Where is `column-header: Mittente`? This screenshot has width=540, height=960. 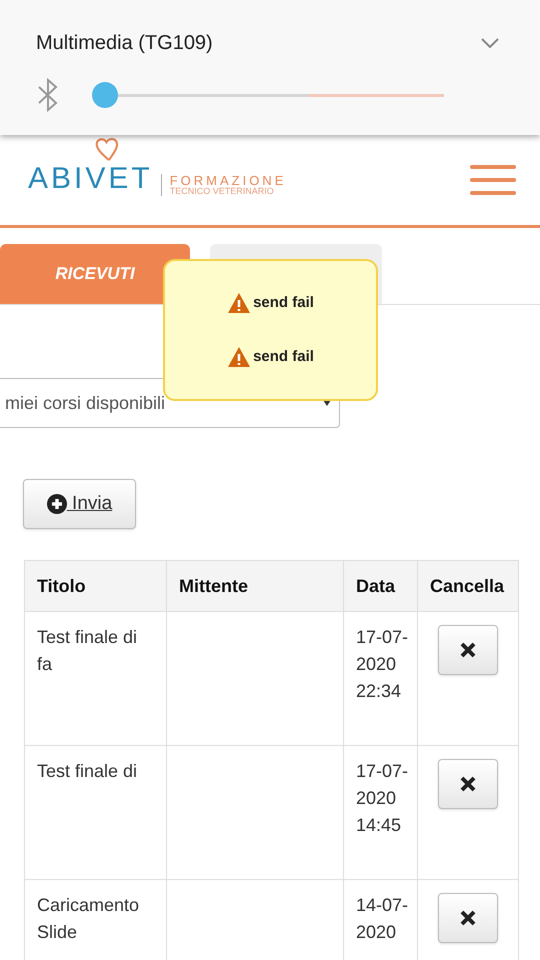 column-header: Mittente is located at coordinates (255, 586).